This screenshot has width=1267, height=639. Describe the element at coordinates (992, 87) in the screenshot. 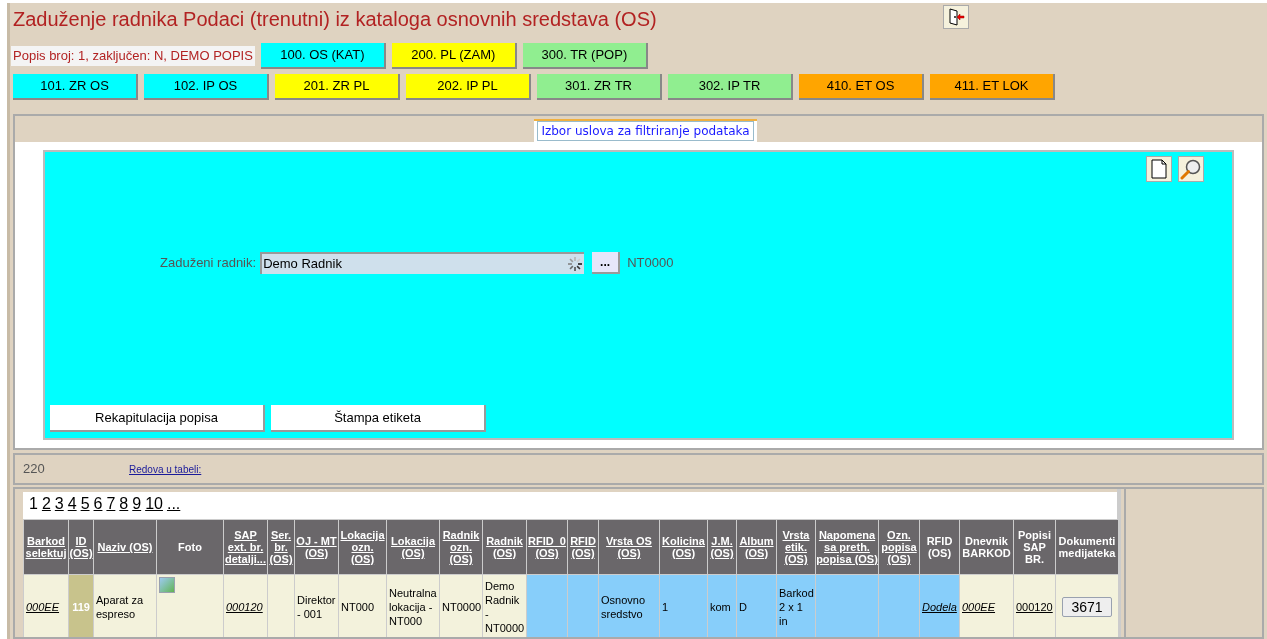

I see `module-button: 411. ET LOK` at that location.